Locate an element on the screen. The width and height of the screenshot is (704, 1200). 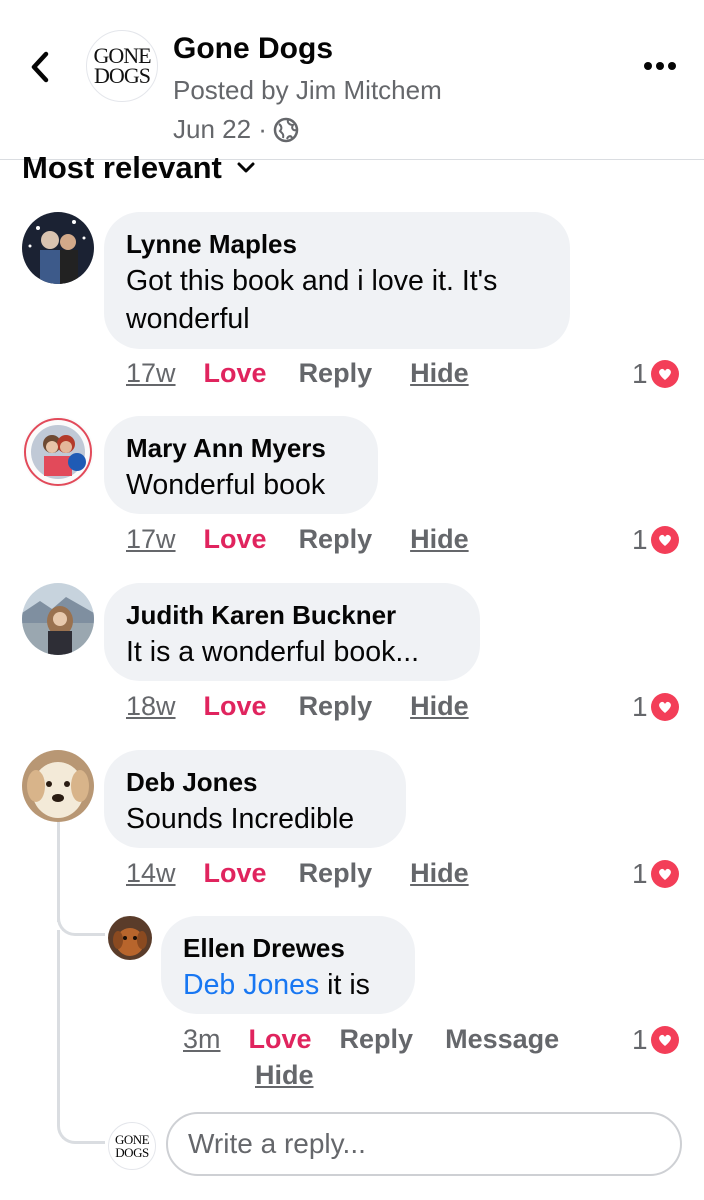
page-logo: GONE DOGS is located at coordinates (122, 66).